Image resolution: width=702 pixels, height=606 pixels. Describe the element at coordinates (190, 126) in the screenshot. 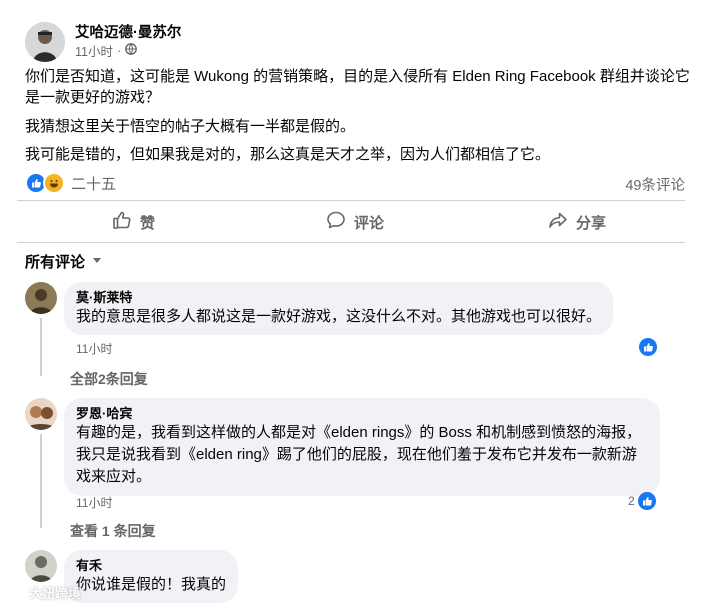

I see `post-paragraph-2: 我猜想这里关于悟空的帖子大概有一半都是假的。` at that location.